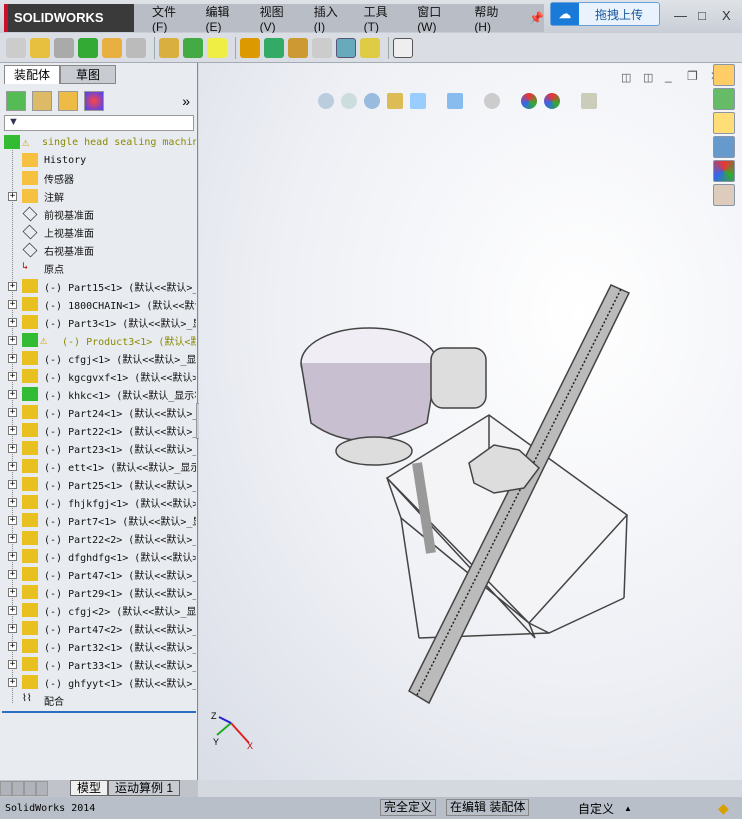 The width and height of the screenshot is (742, 819). What do you see at coordinates (596, 808) in the screenshot?
I see `units-selector: 自定义` at bounding box center [596, 808].